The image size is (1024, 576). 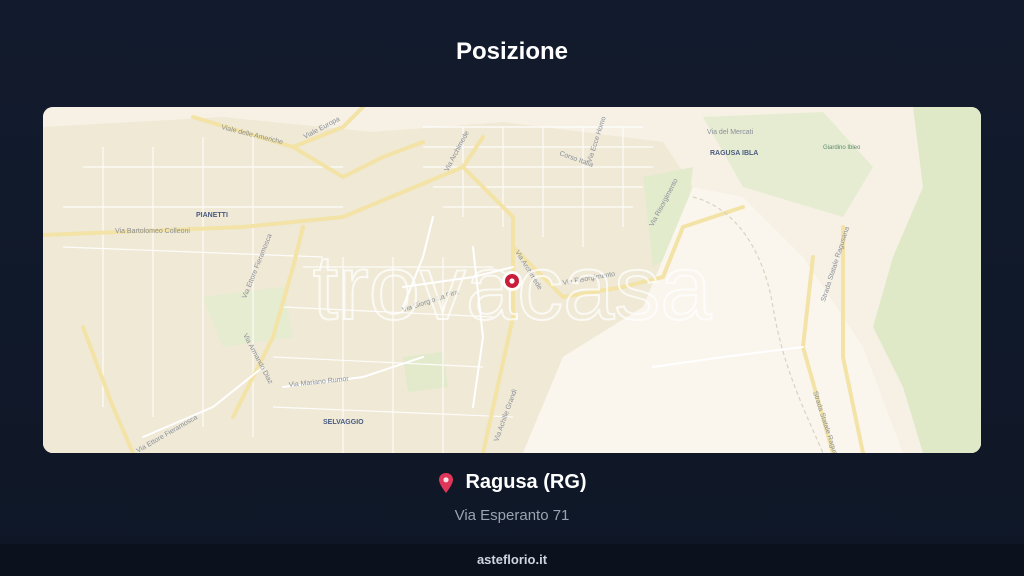 I want to click on label-via-colleoni: Via Bartolomeo Colleoni, so click(x=152, y=231).